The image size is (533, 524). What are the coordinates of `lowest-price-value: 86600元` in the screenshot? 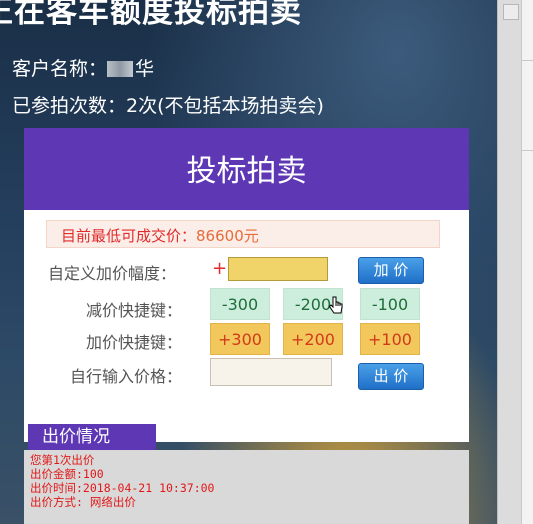 It's located at (227, 236).